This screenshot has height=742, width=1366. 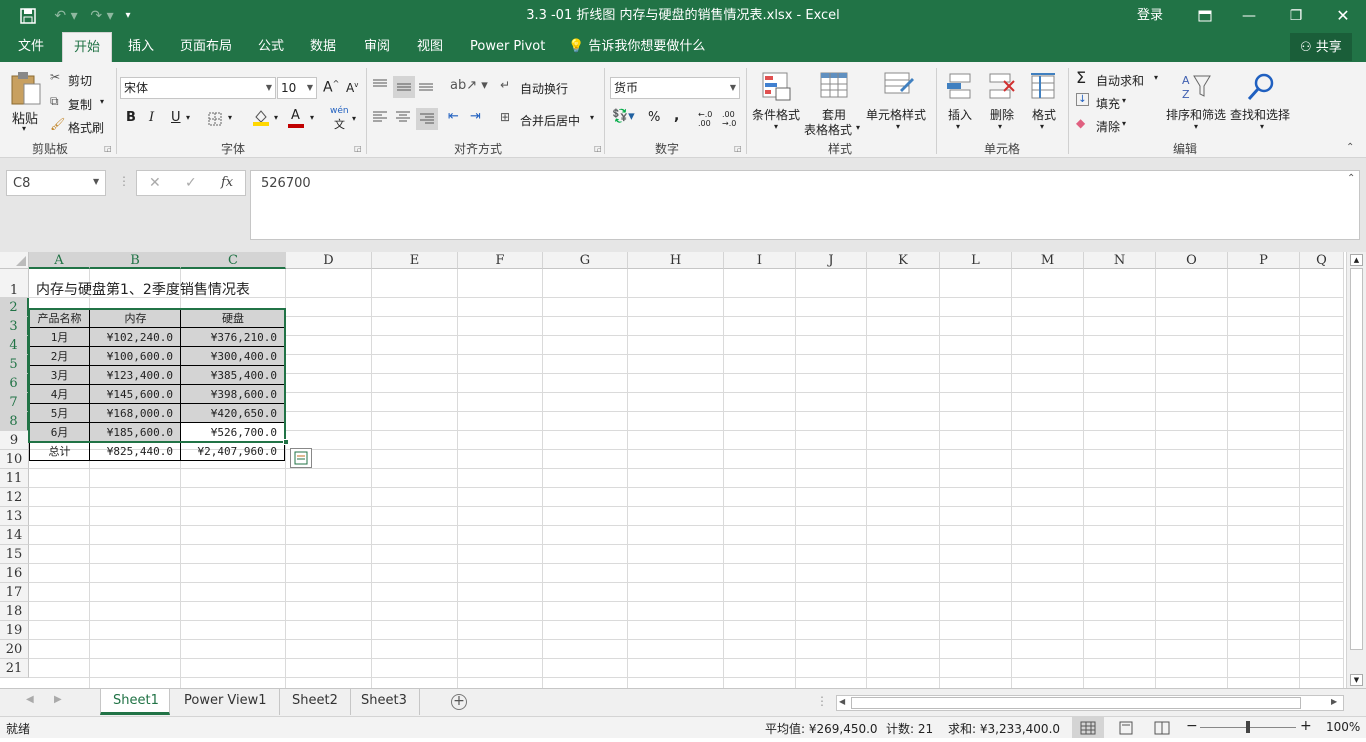 What do you see at coordinates (453, 116) in the screenshot?
I see `decrease-indent-icon: ⇤` at bounding box center [453, 116].